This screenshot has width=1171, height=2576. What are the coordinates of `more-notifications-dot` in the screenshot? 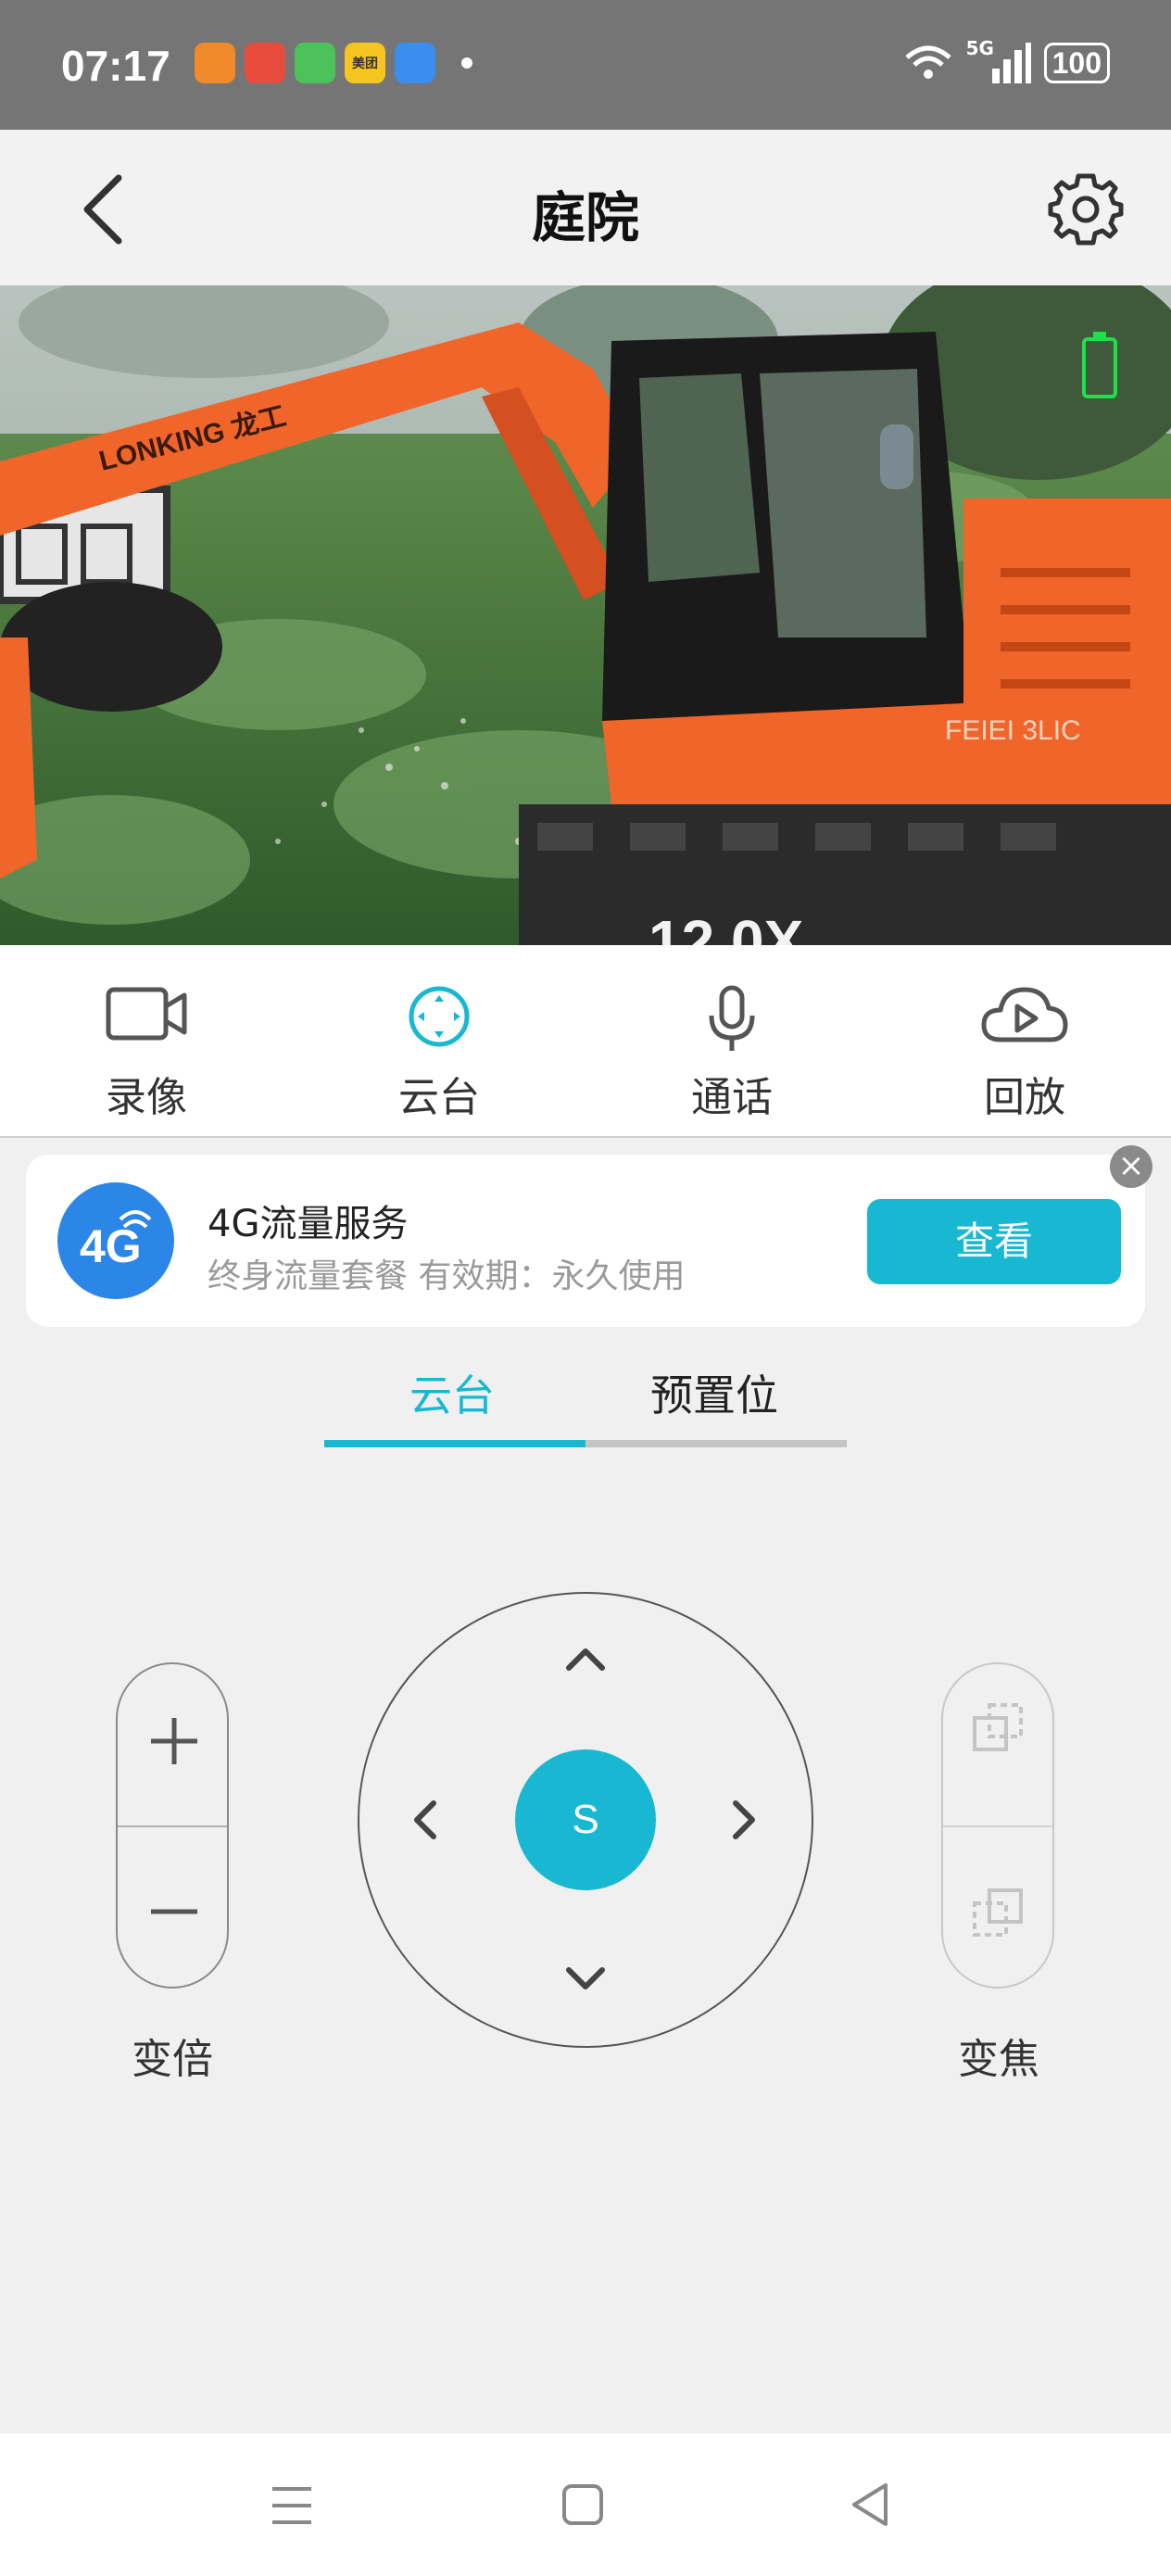 It's located at (467, 63).